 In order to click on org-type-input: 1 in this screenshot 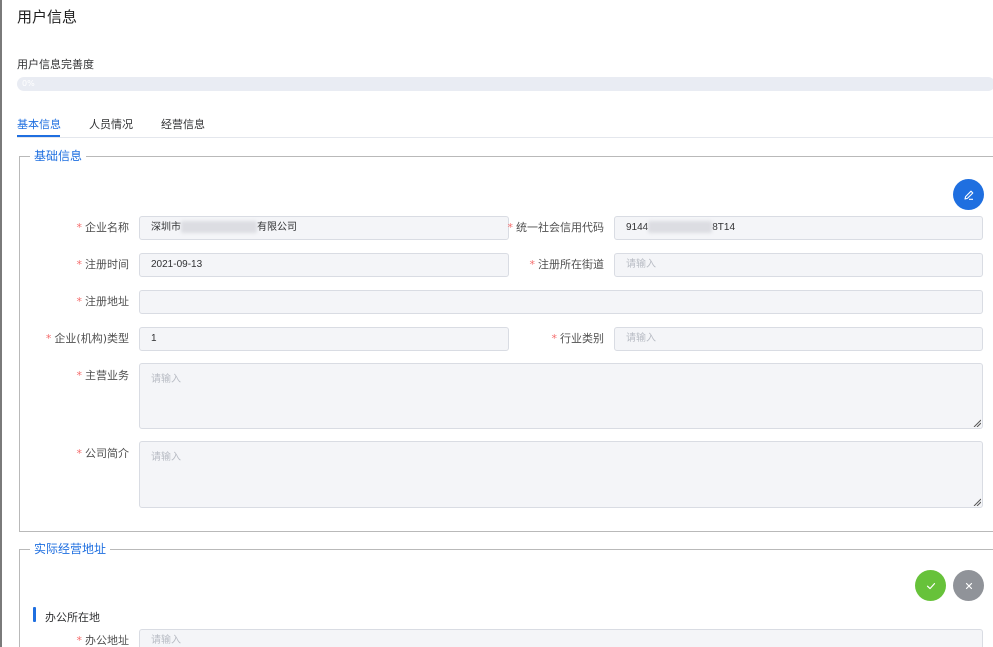, I will do `click(324, 339)`.